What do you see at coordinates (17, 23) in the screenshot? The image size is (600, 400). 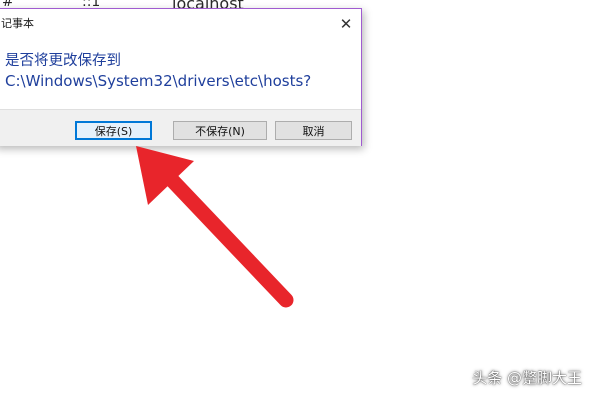 I see `dialog-title: 记事本` at bounding box center [17, 23].